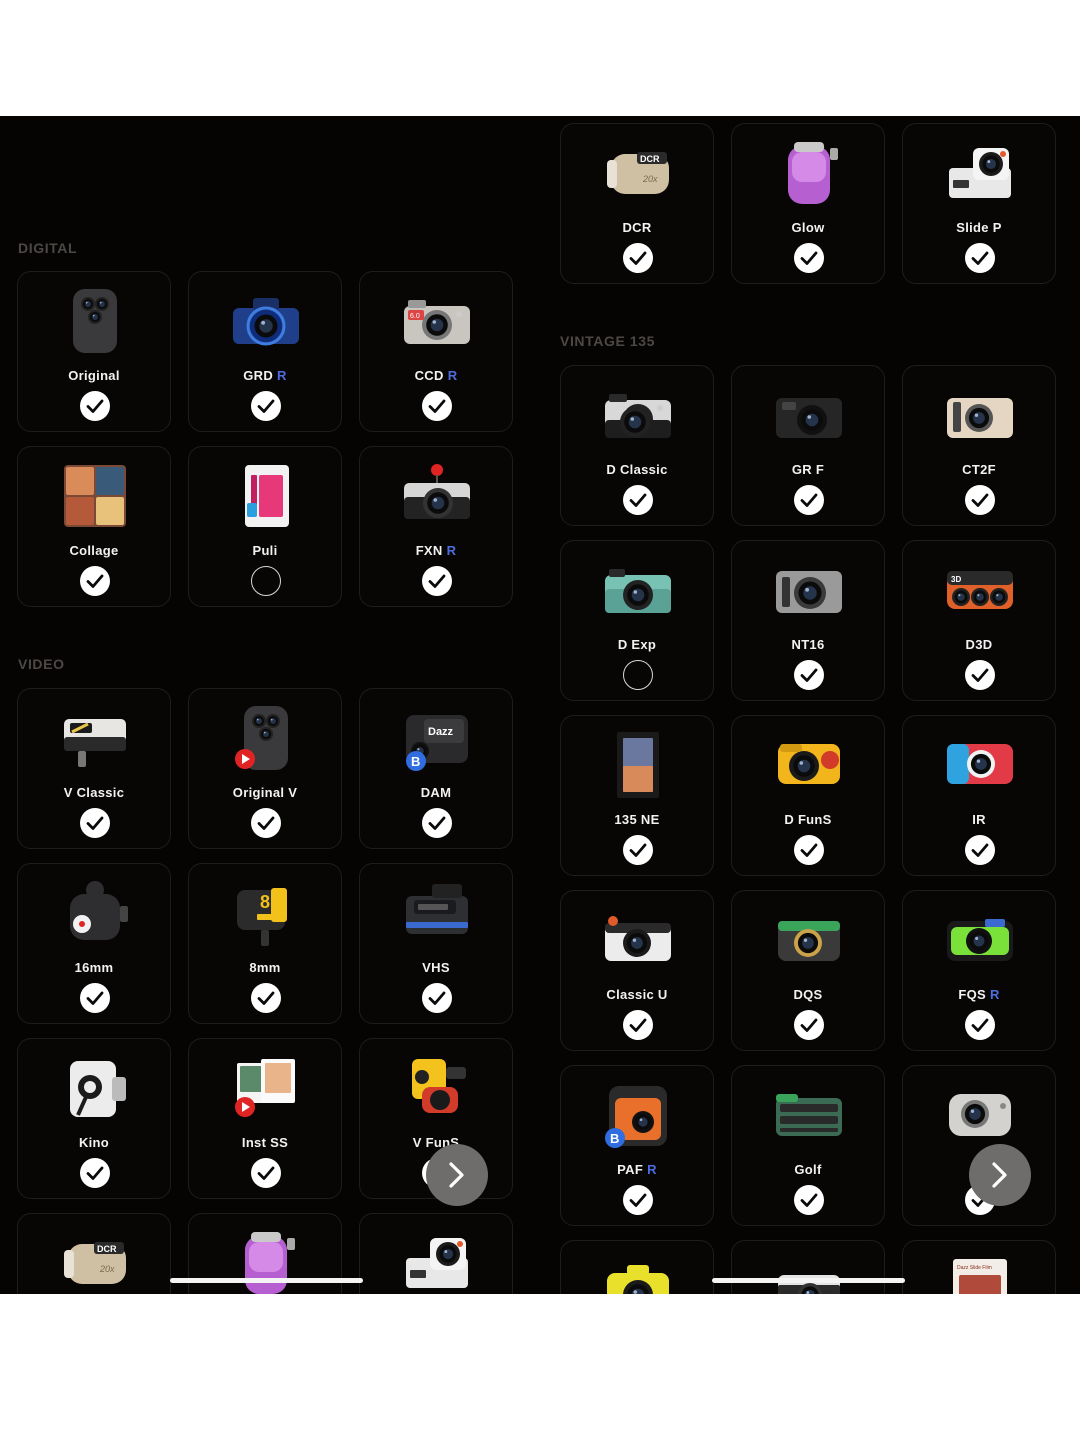 The height and width of the screenshot is (1444, 1080). What do you see at coordinates (638, 590) in the screenshot?
I see `teal-film-camera-icon` at bounding box center [638, 590].